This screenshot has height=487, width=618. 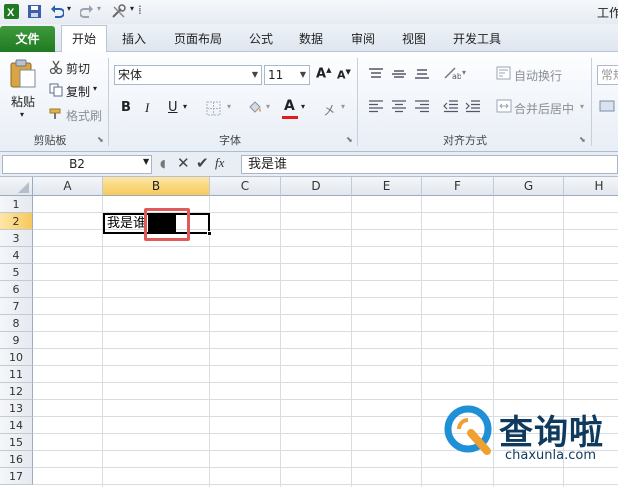 What do you see at coordinates (27, 39) in the screenshot?
I see `tab-file: 文件` at bounding box center [27, 39].